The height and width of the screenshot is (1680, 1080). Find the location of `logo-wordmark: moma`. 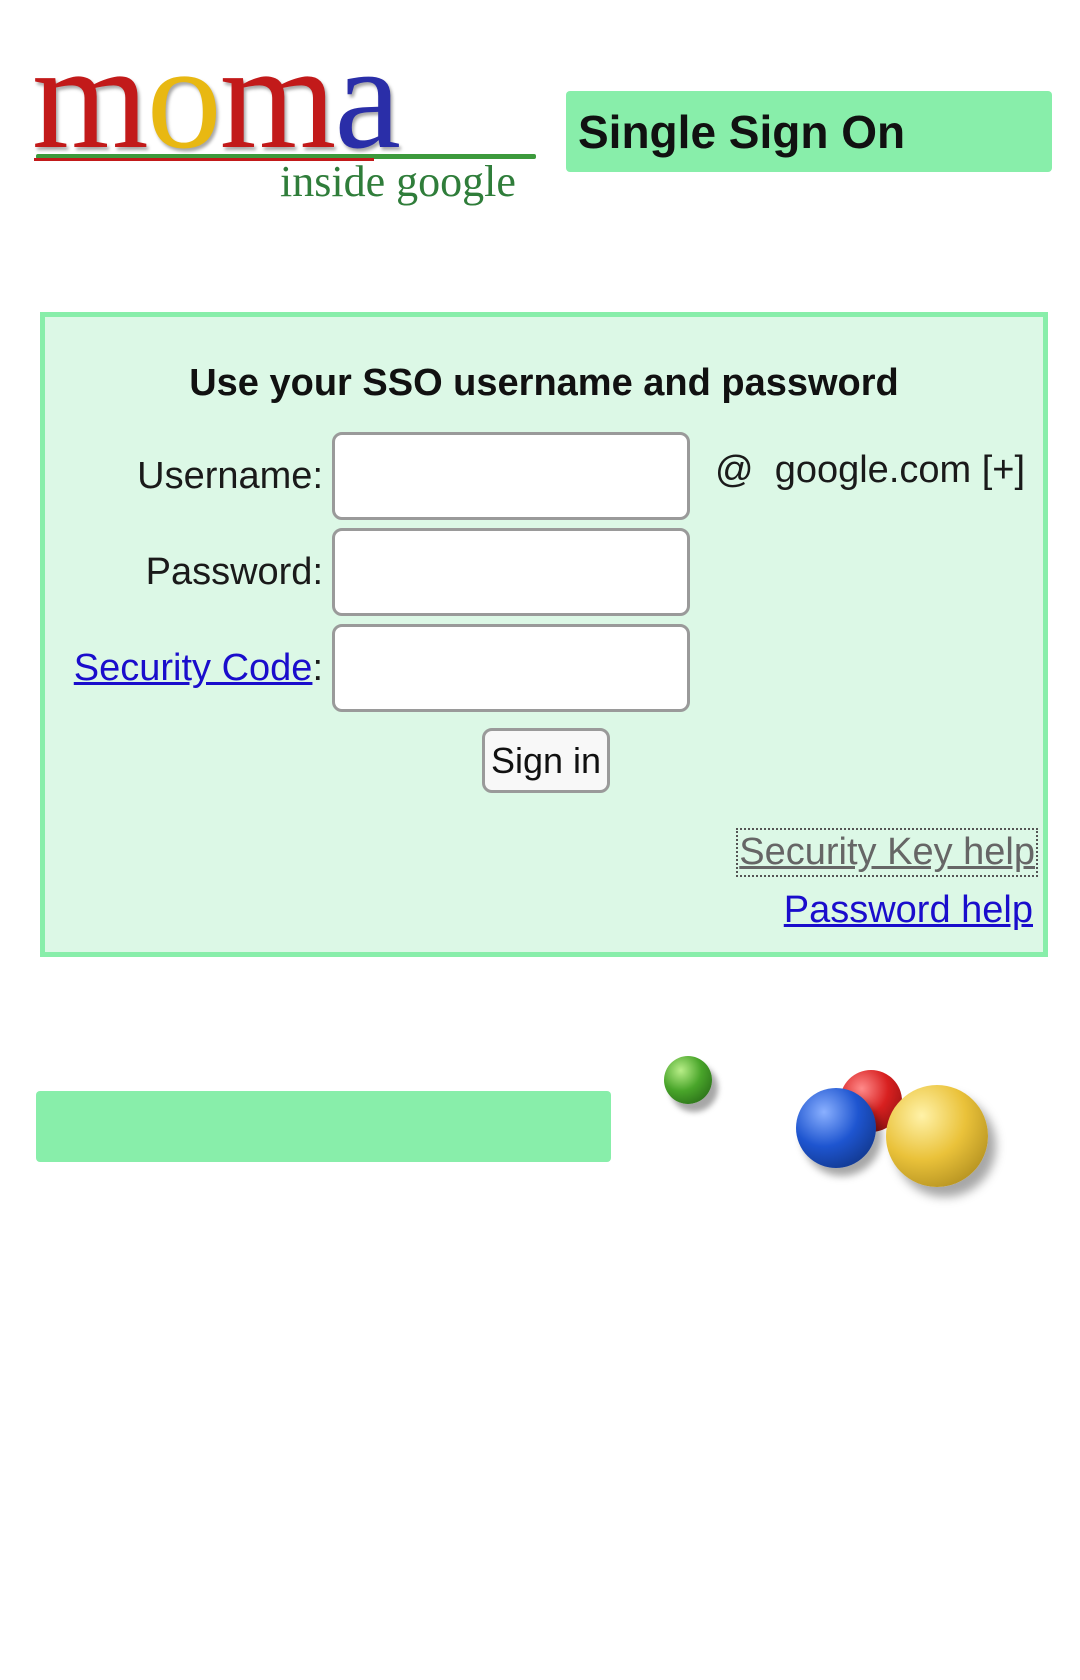

logo-wordmark: moma is located at coordinates (216, 97).